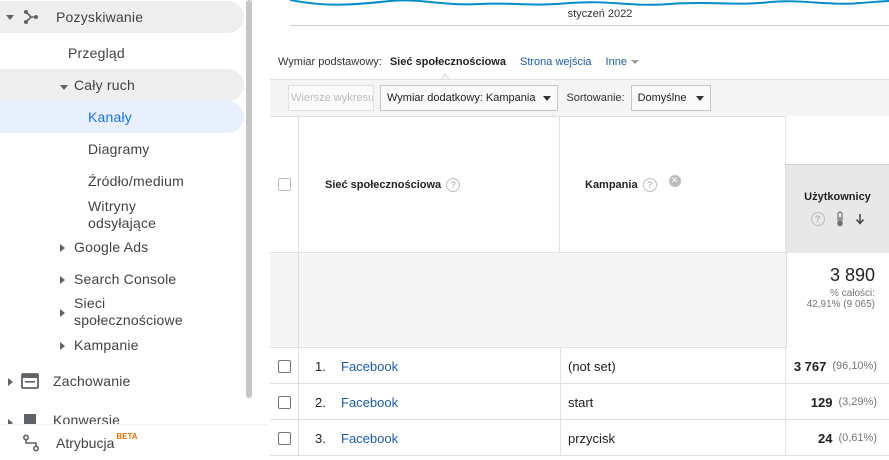  I want to click on dimension-other-label: Inne, so click(616, 62).